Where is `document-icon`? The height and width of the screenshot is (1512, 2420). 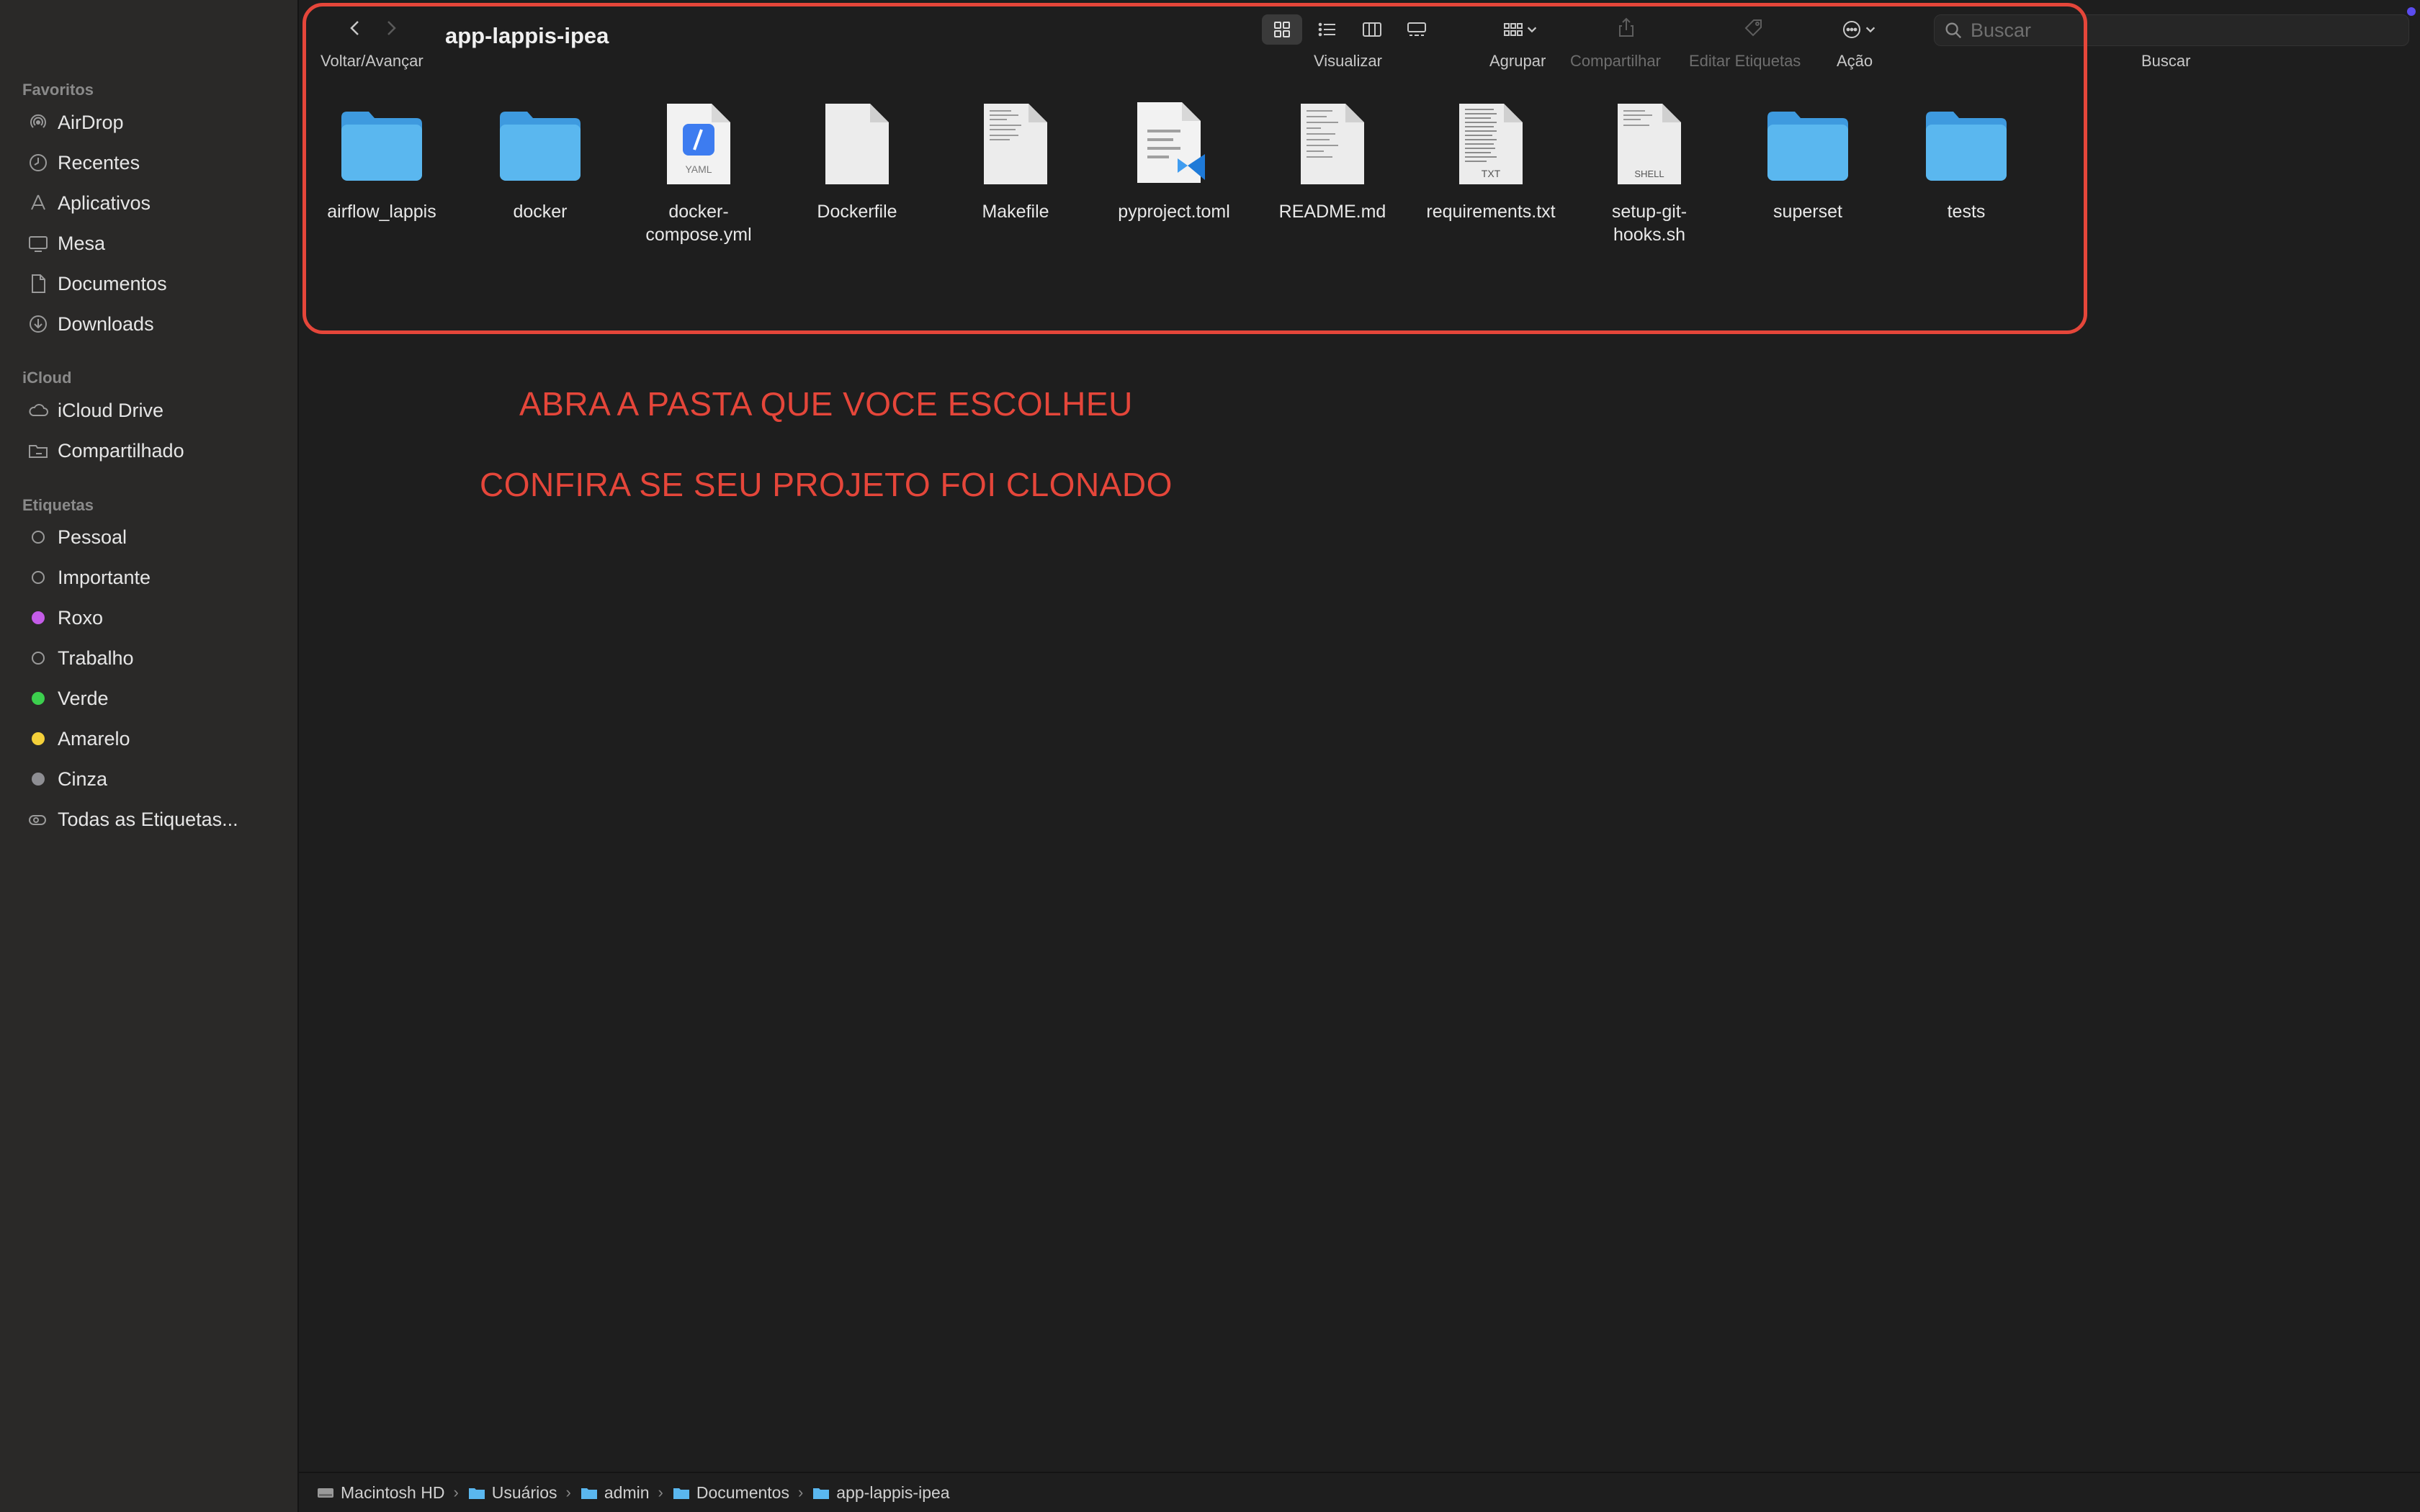 document-icon is located at coordinates (38, 283).